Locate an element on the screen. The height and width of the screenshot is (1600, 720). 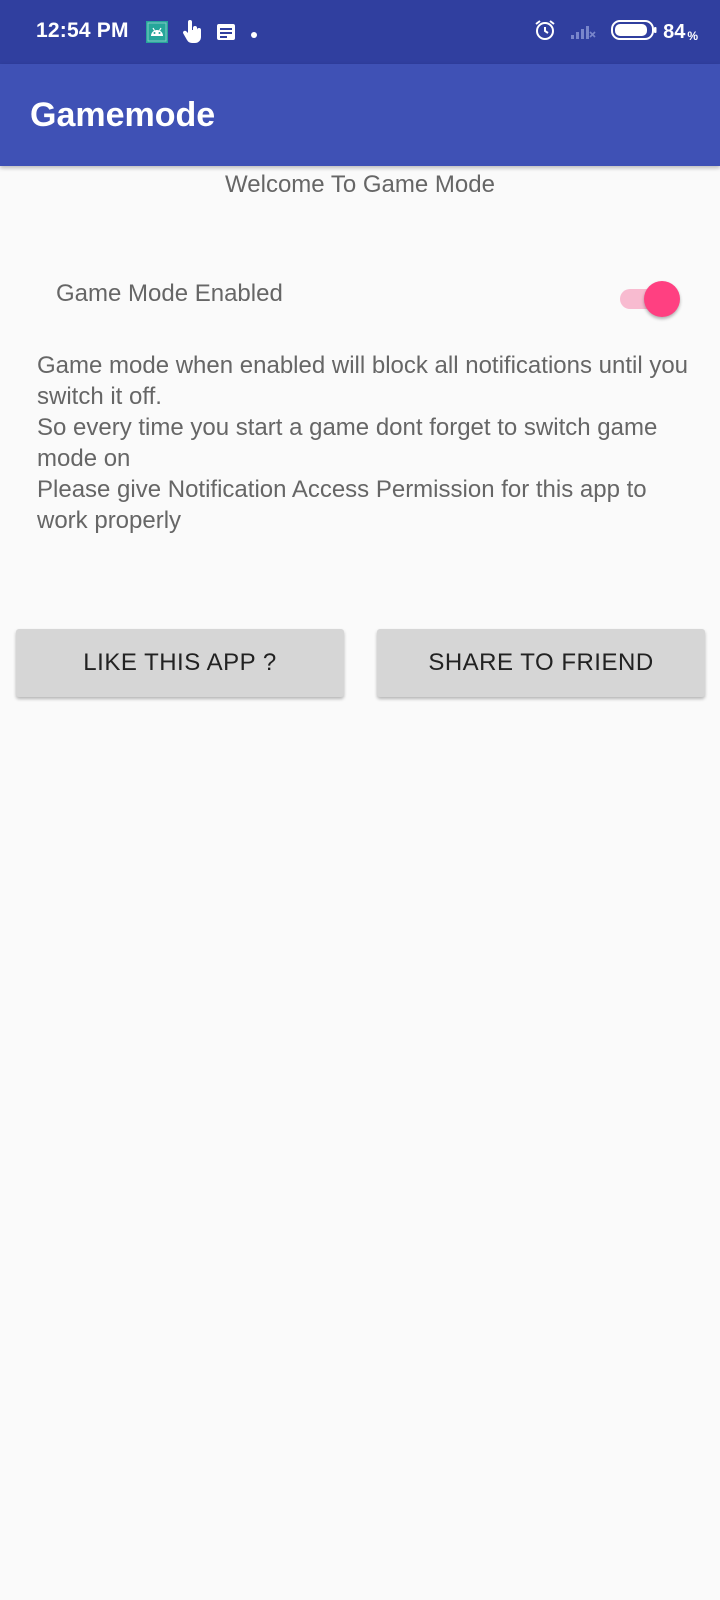
hand-pointer-icon is located at coordinates (192, 34).